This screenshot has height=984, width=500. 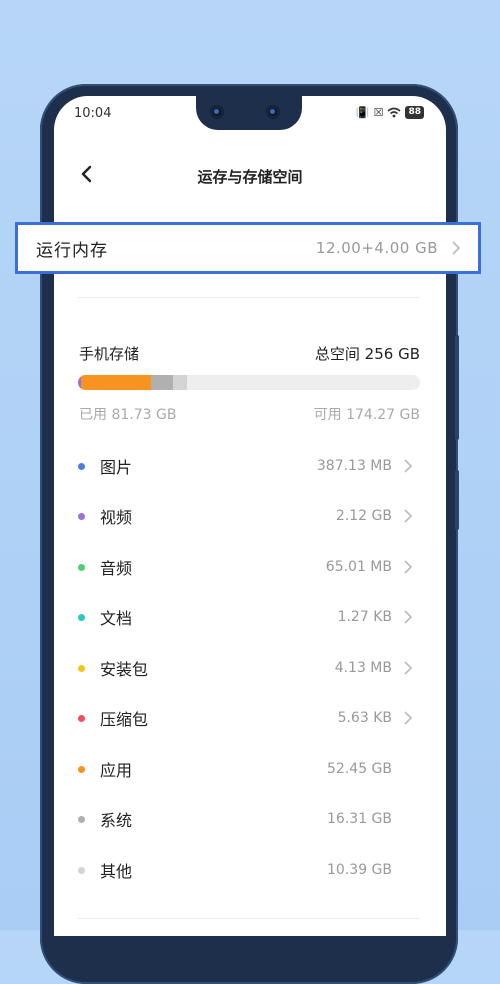 I want to click on category-label: 文档, so click(x=116, y=618).